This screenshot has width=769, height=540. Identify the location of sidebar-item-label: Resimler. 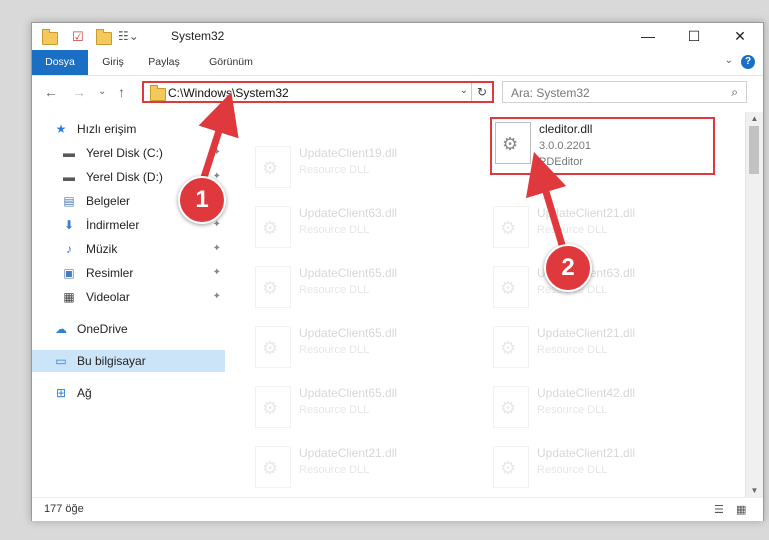
(110, 273).